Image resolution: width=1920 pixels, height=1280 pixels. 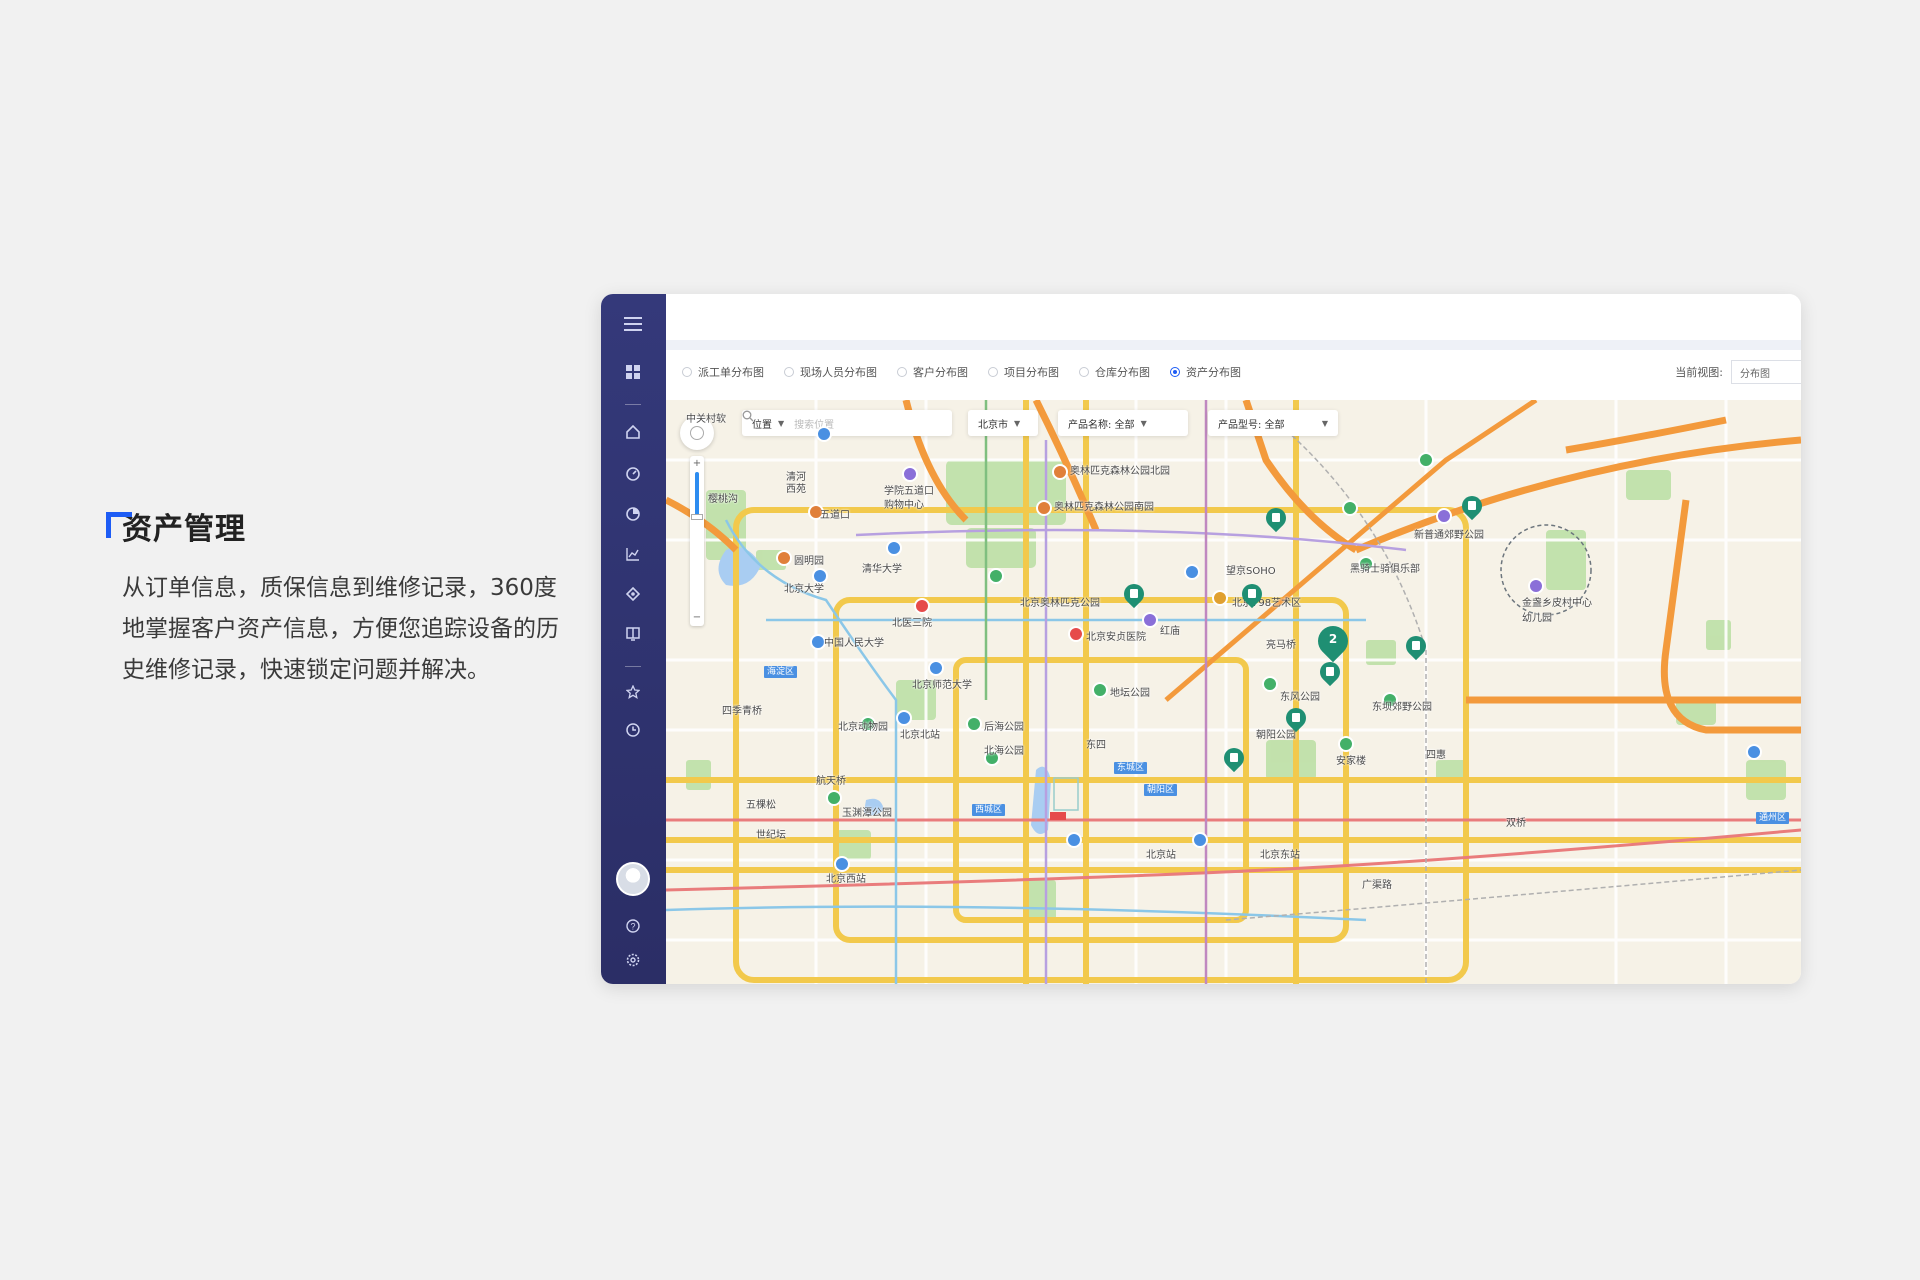 I want to click on map-label: 清河, so click(x=796, y=477).